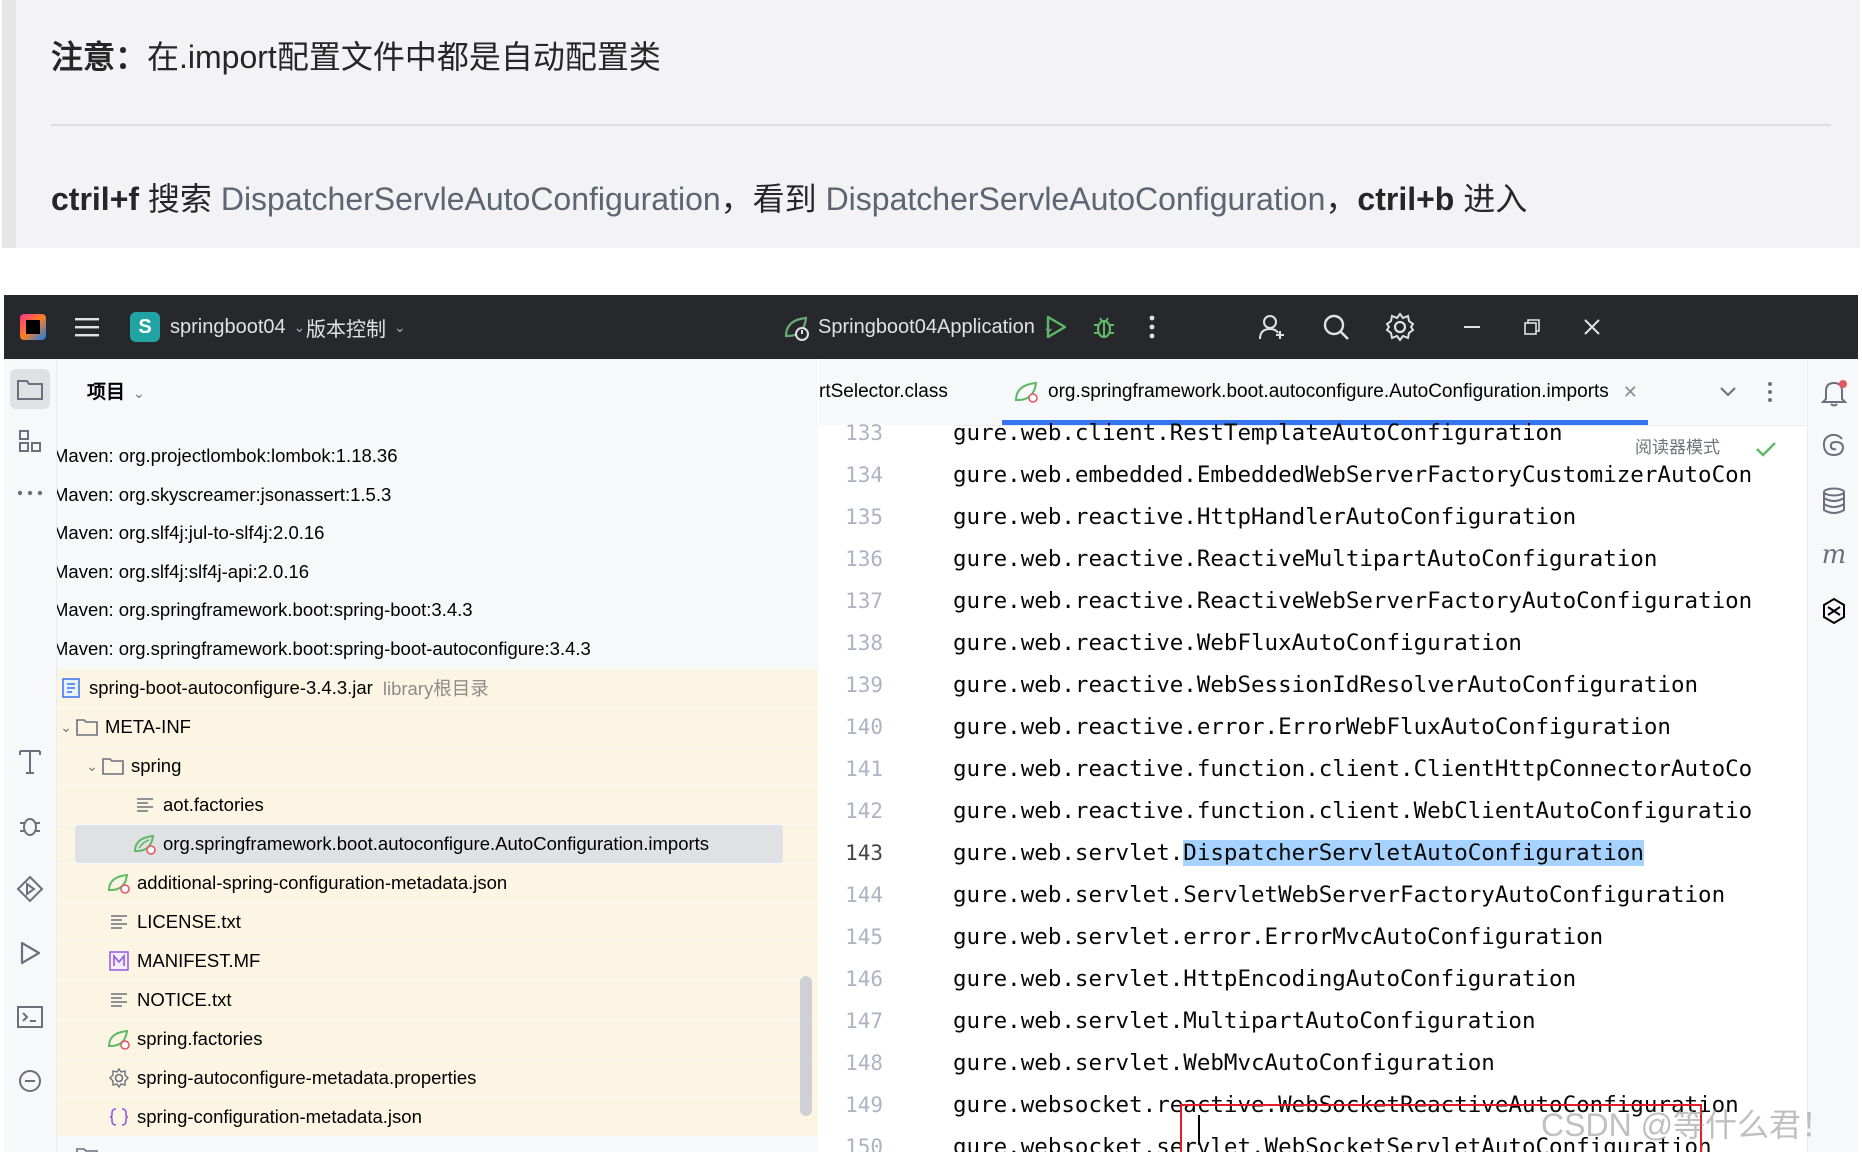 This screenshot has height=1152, width=1862. Describe the element at coordinates (918, 327) in the screenshot. I see `run-config-selector: Springboot04Application ⌄` at that location.